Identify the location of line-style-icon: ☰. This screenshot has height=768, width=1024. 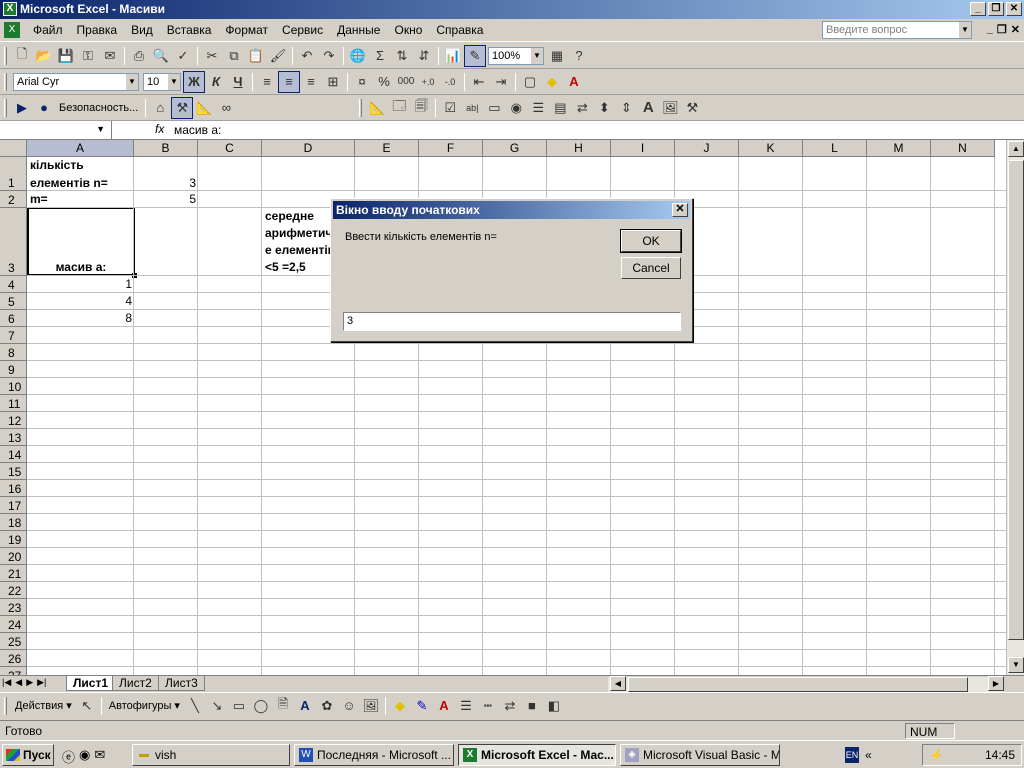
(466, 706).